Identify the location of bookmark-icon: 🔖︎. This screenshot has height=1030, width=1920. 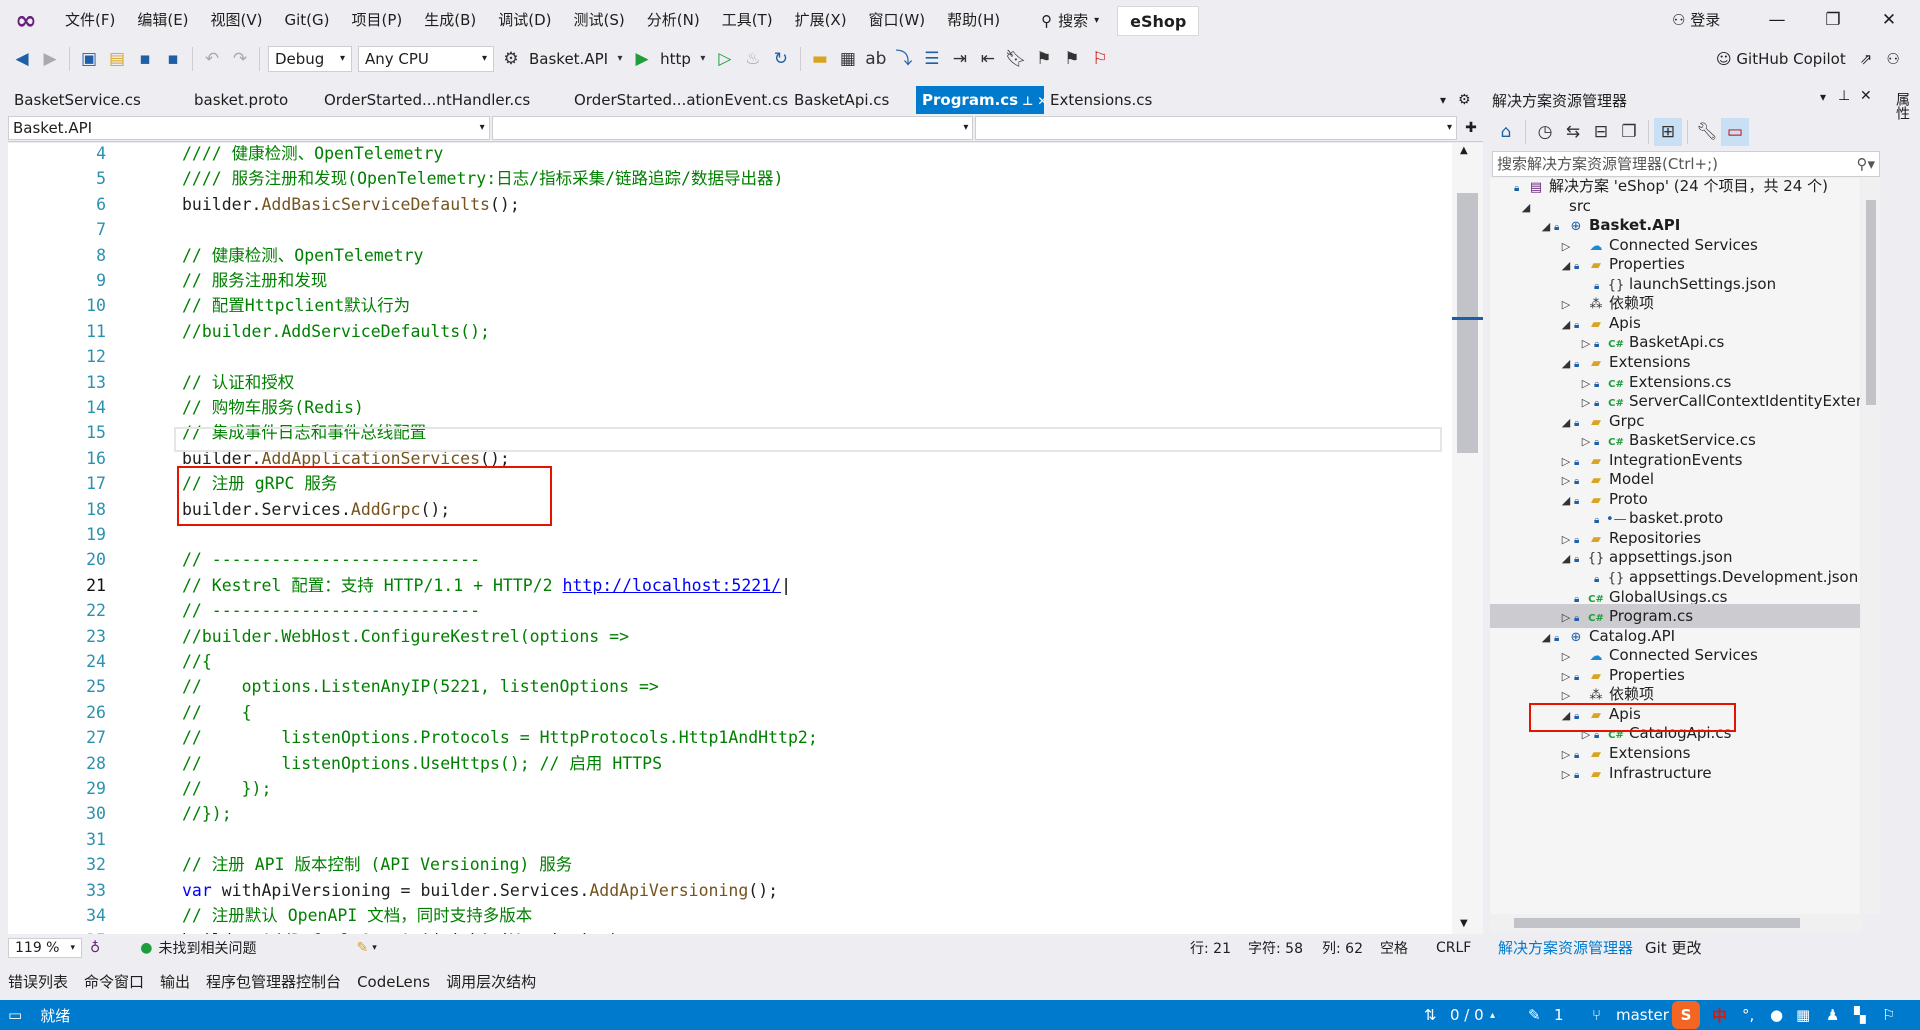
(1016, 59).